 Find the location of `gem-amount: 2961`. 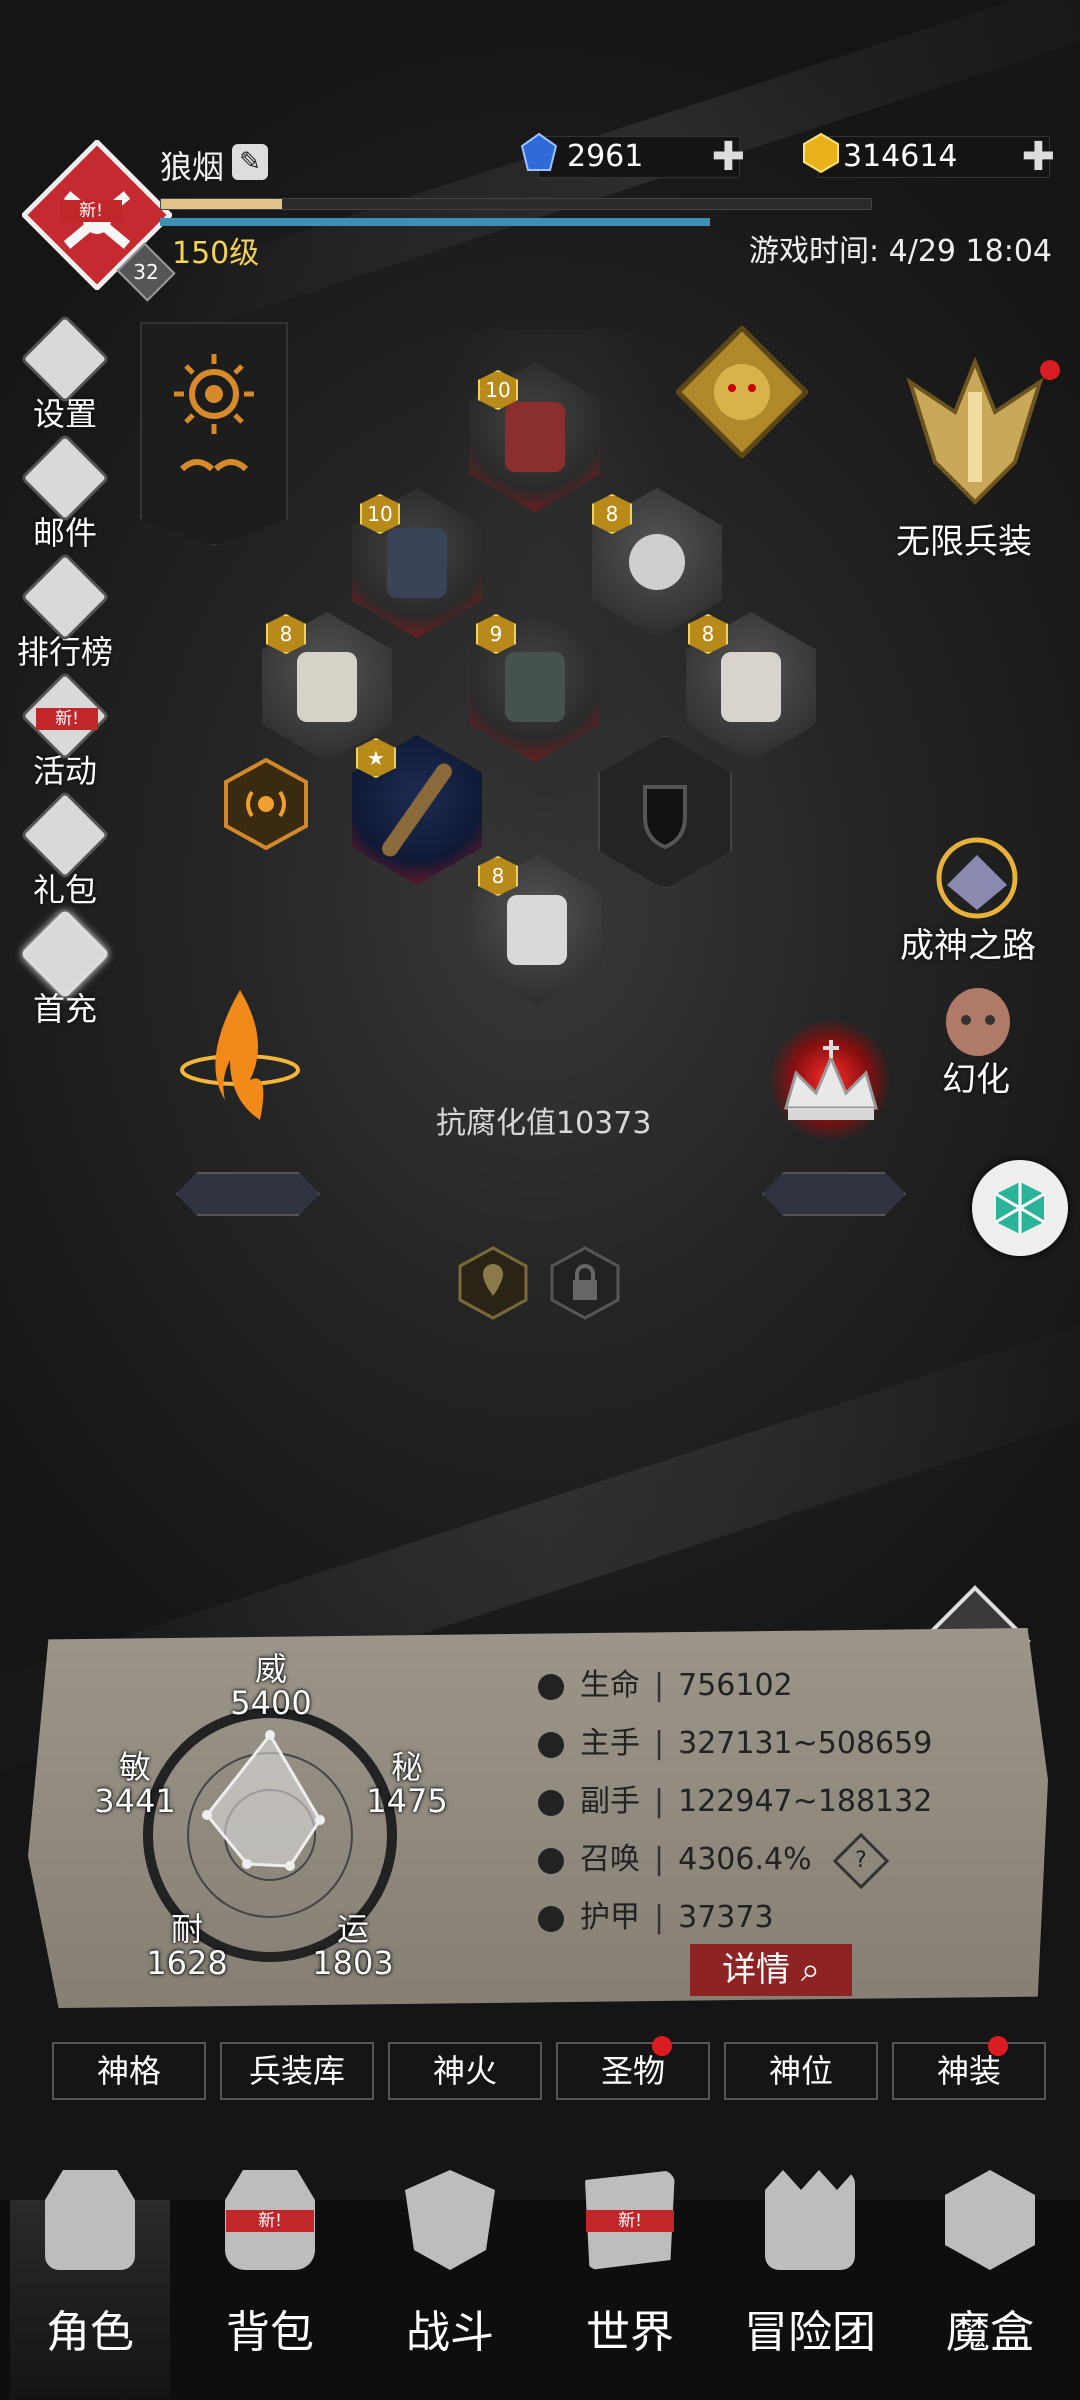

gem-amount: 2961 is located at coordinates (605, 156).